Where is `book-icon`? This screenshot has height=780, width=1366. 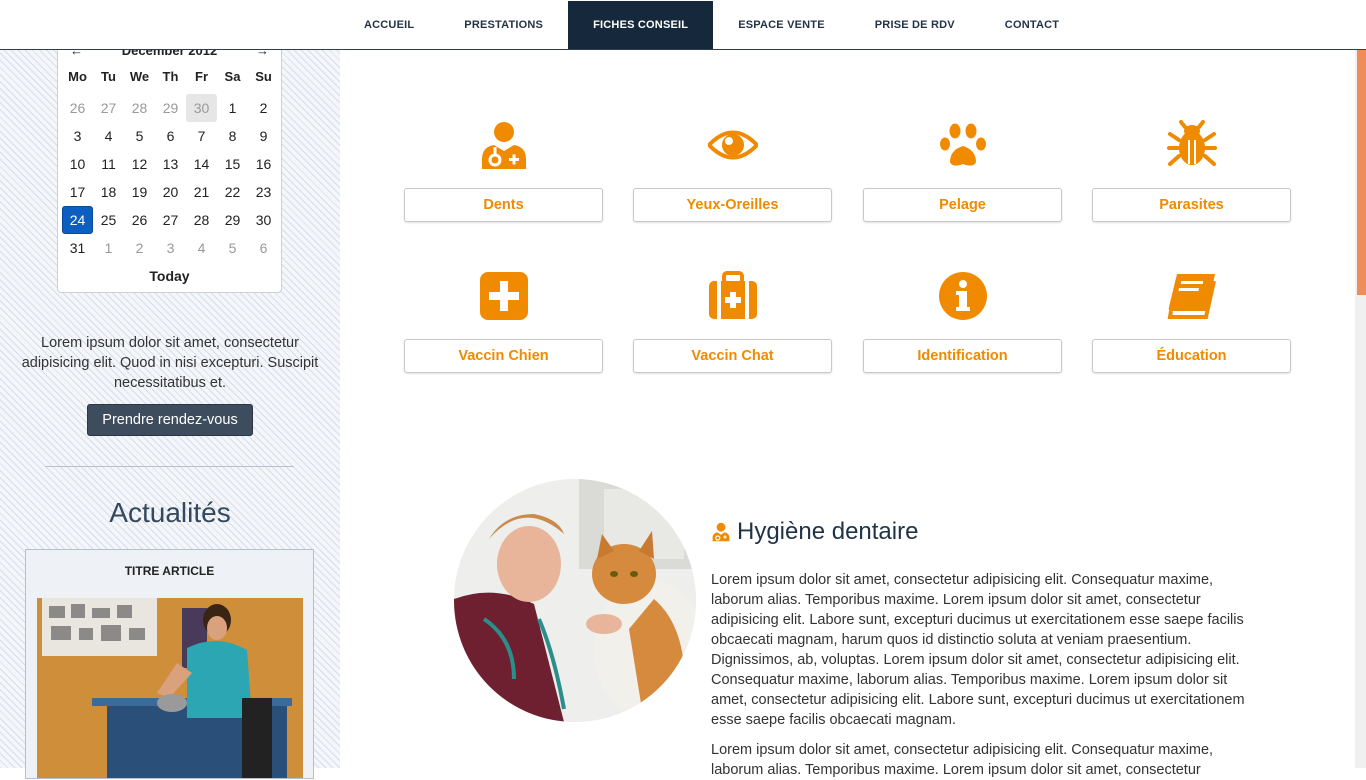
book-icon is located at coordinates (1192, 296).